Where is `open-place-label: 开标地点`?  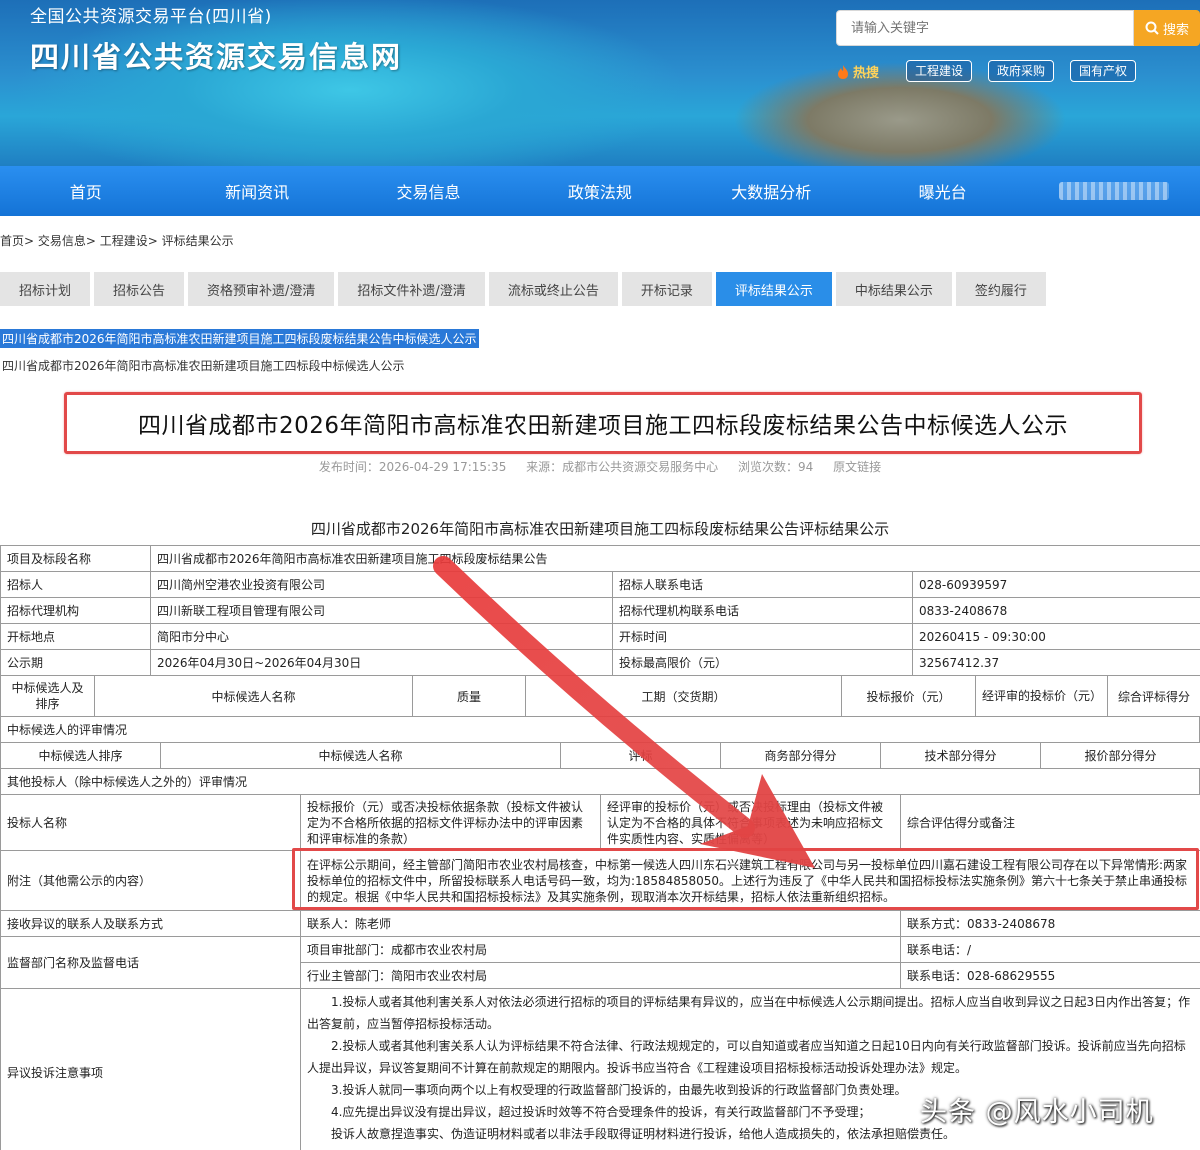 open-place-label: 开标地点 is located at coordinates (75, 636).